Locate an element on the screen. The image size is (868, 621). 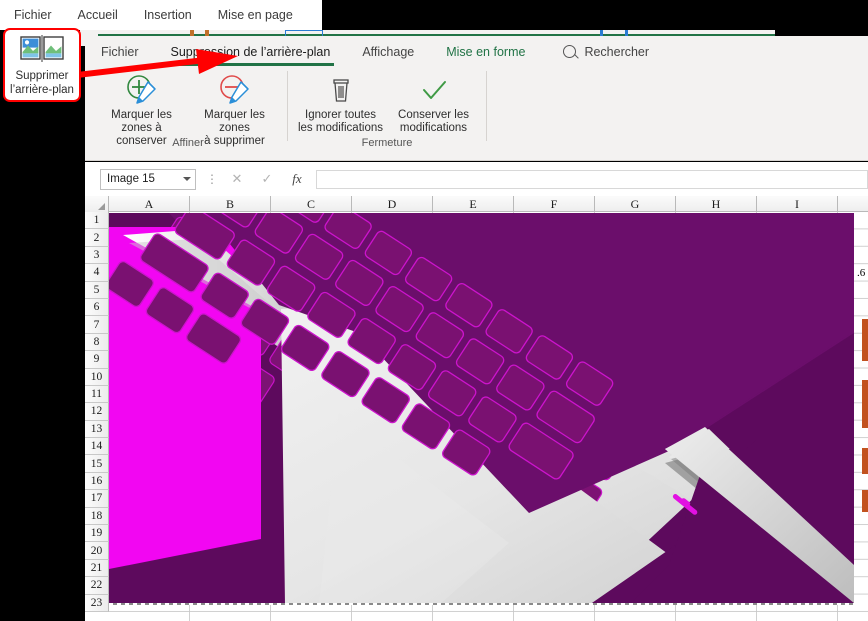
remove-background-icon is located at coordinates (42, 50).